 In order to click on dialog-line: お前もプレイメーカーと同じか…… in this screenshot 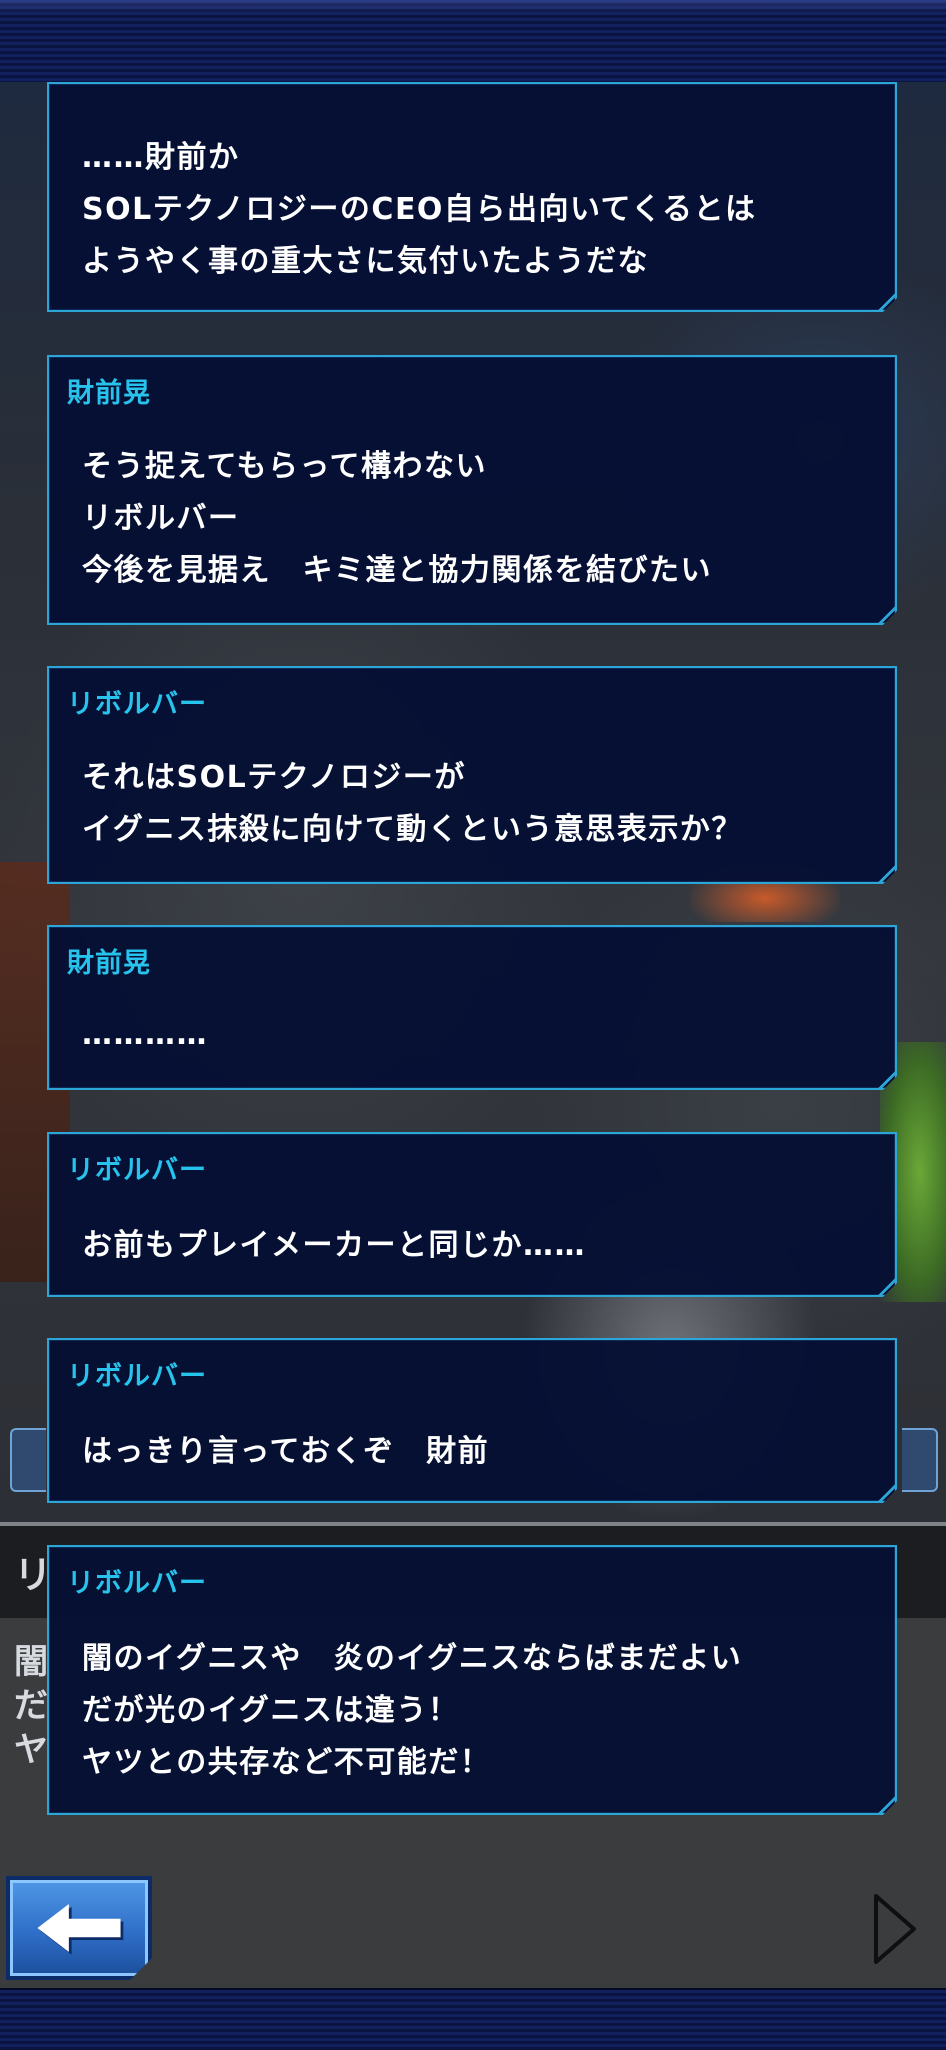, I will do `click(334, 1245)`.